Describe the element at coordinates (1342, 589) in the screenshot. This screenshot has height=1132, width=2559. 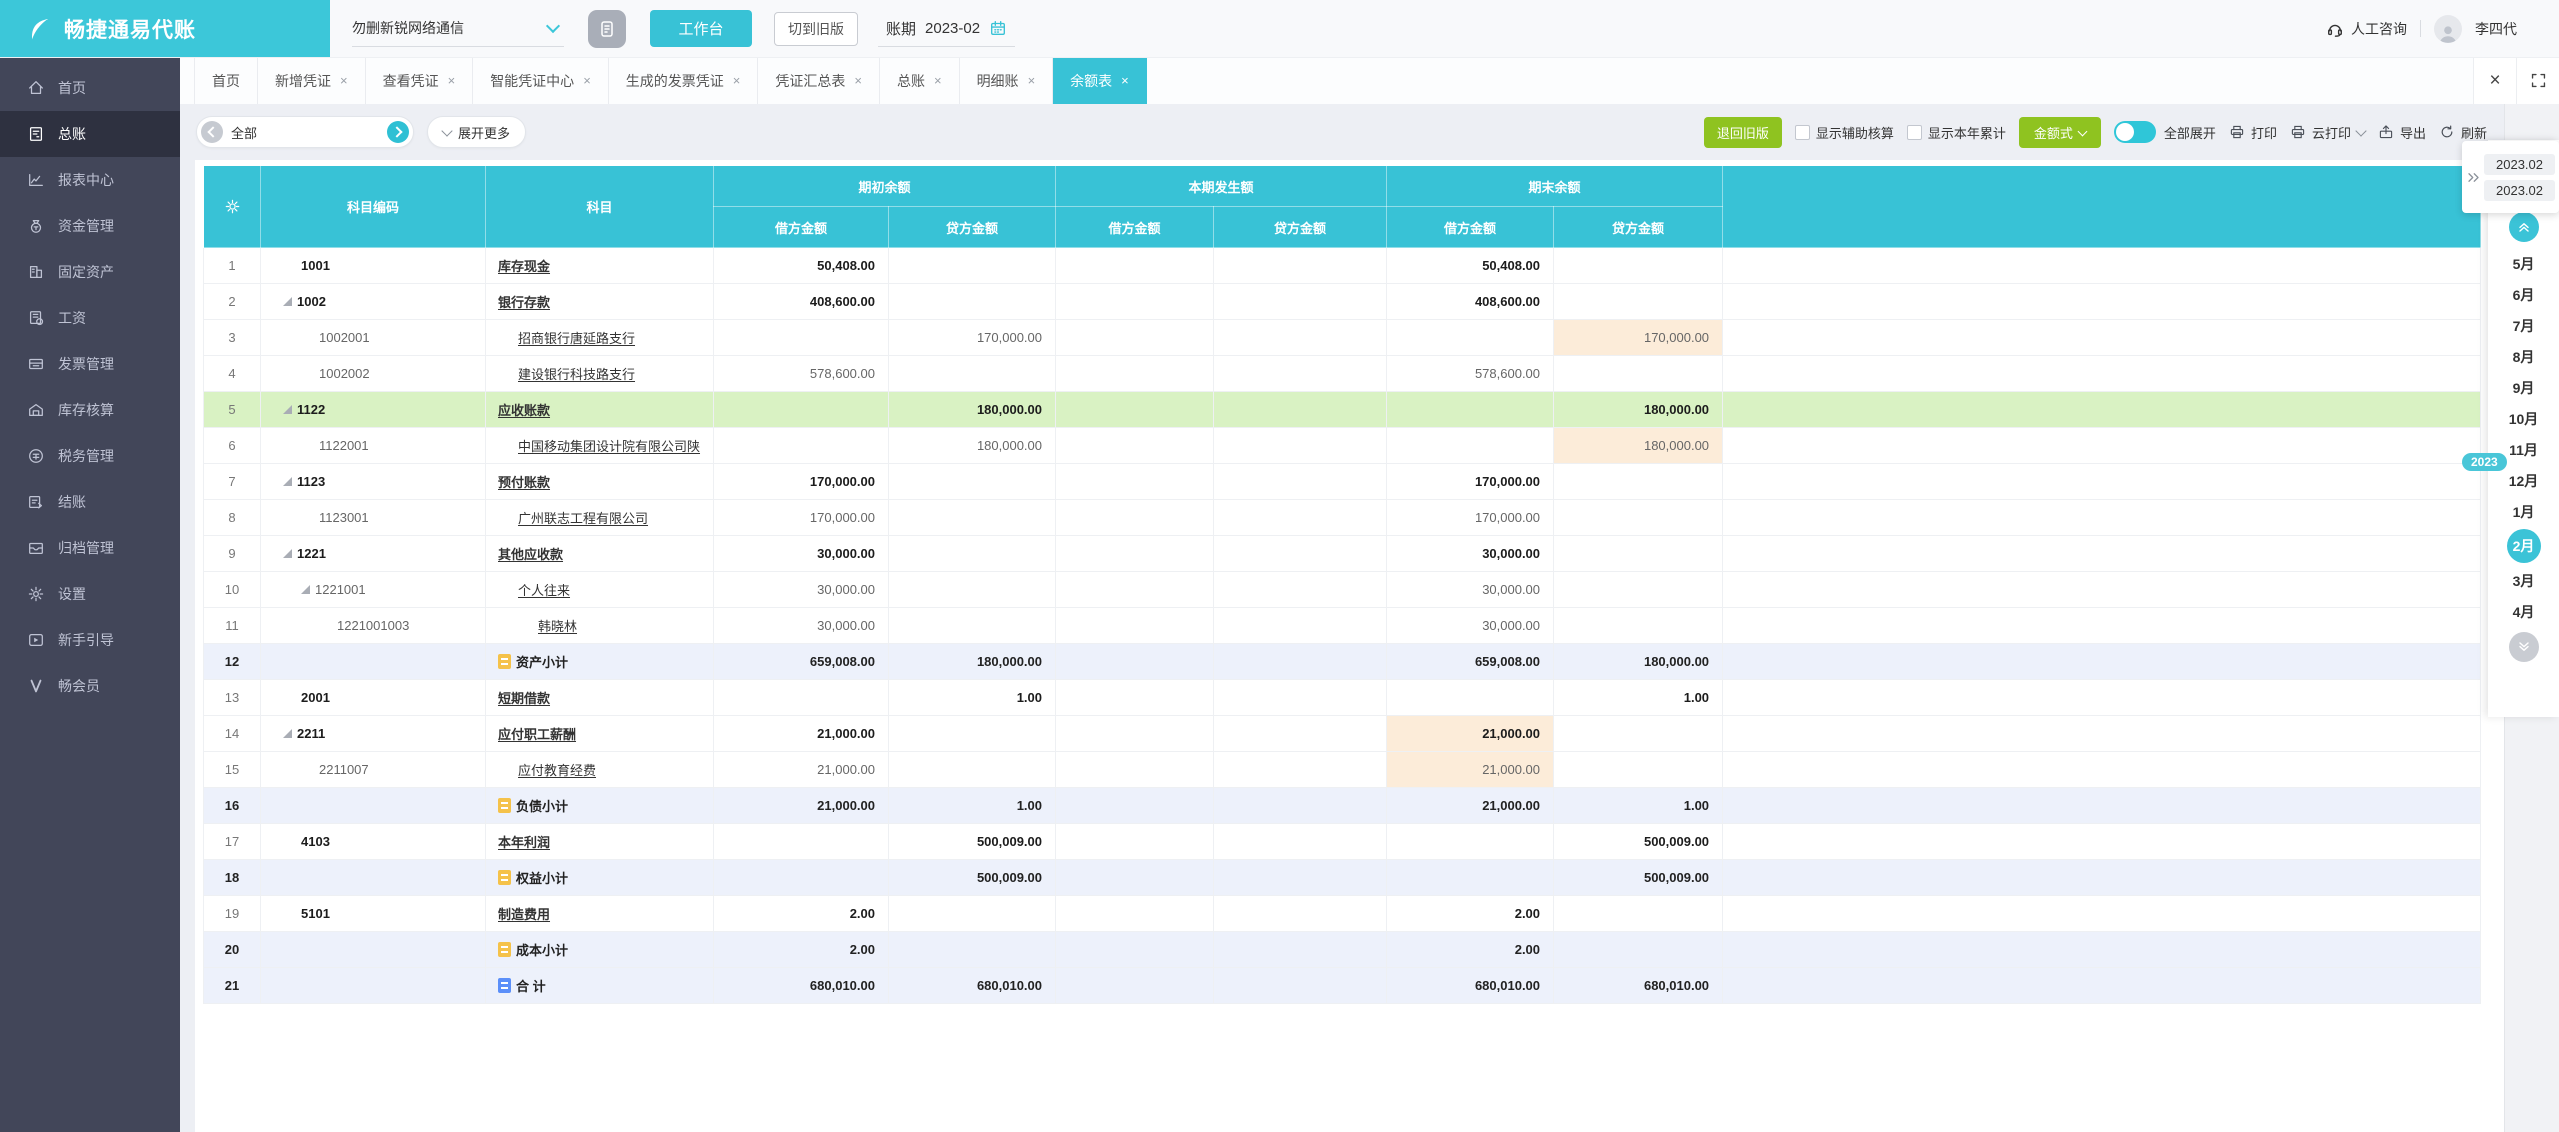
I see `table-row: 10 1221001 个人往来 30,000.00 30,000.00` at that location.